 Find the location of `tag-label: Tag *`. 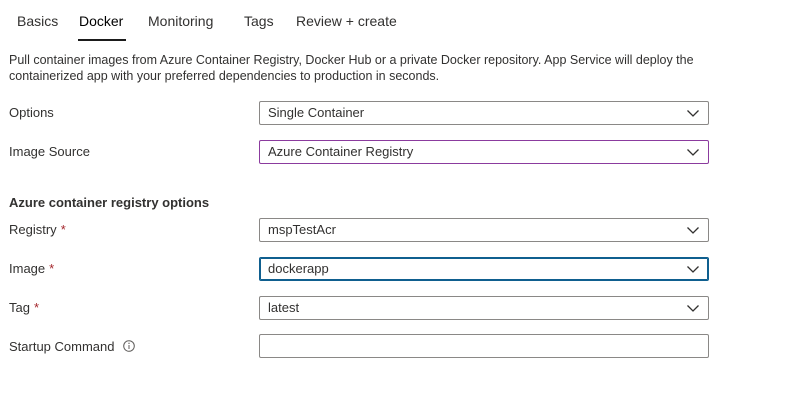

tag-label: Tag * is located at coordinates (24, 307).